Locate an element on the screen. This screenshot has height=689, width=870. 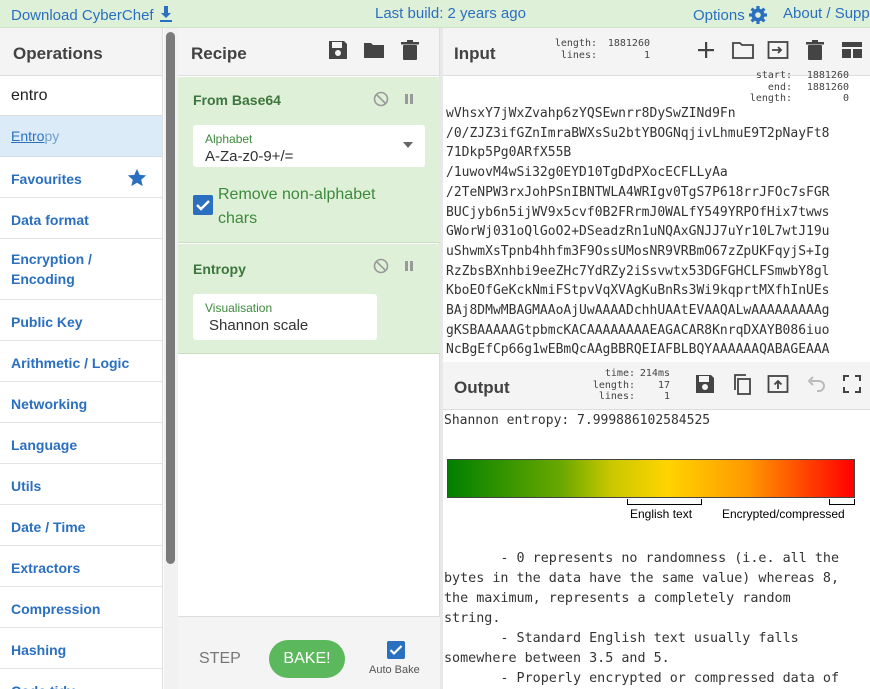
chevron-down-icon is located at coordinates (408, 145).